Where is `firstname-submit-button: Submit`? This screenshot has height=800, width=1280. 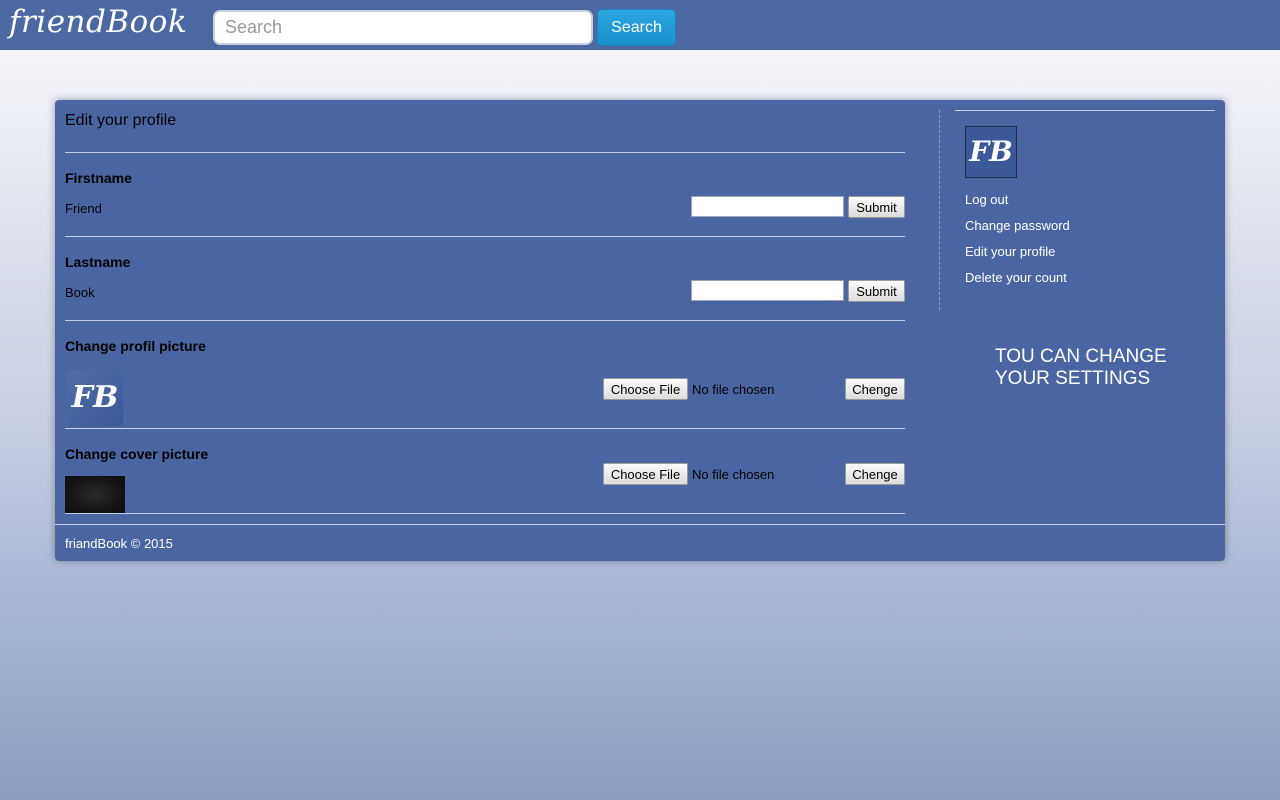 firstname-submit-button: Submit is located at coordinates (876, 207).